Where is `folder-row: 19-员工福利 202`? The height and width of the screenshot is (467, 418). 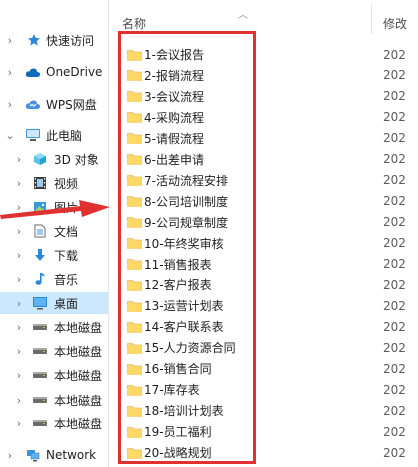
folder-row: 19-员工福利 202 is located at coordinates (268, 431).